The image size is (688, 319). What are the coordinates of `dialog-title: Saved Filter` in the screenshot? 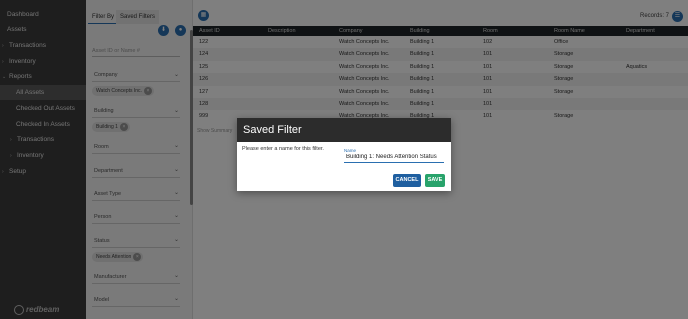 It's located at (272, 130).